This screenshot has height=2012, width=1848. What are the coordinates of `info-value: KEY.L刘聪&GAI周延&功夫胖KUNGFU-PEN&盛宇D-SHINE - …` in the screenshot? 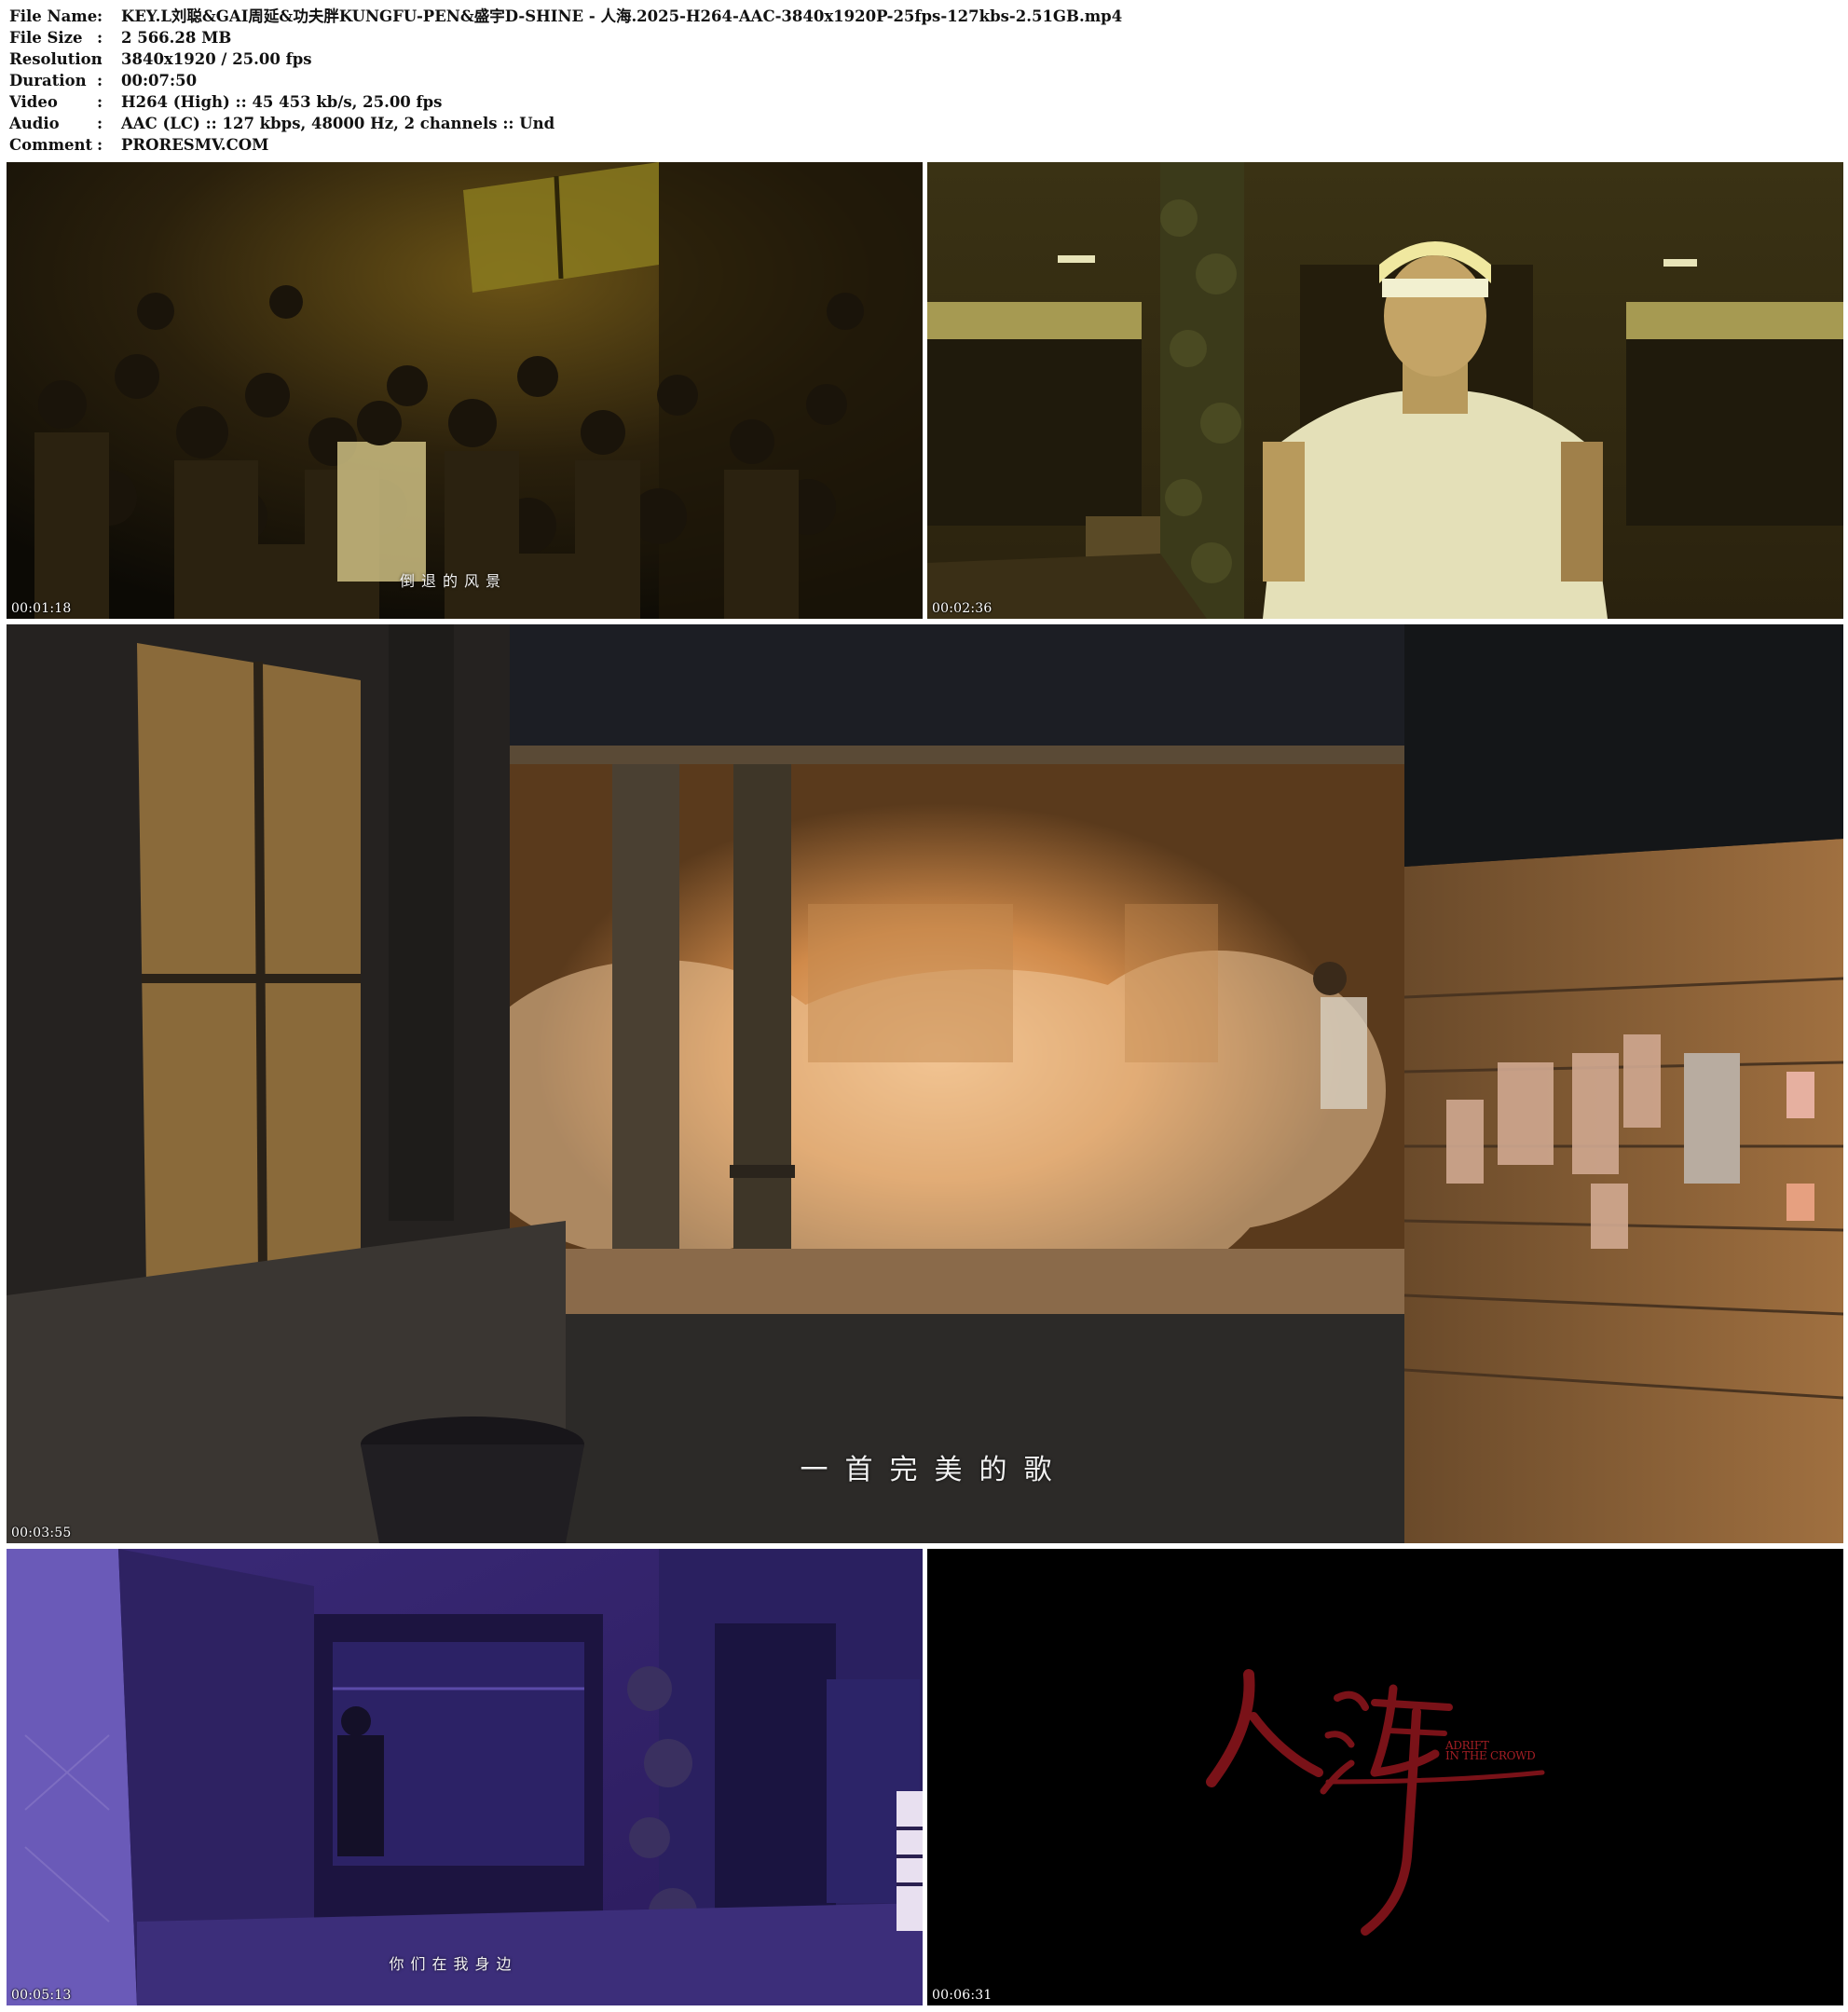 It's located at (622, 16).